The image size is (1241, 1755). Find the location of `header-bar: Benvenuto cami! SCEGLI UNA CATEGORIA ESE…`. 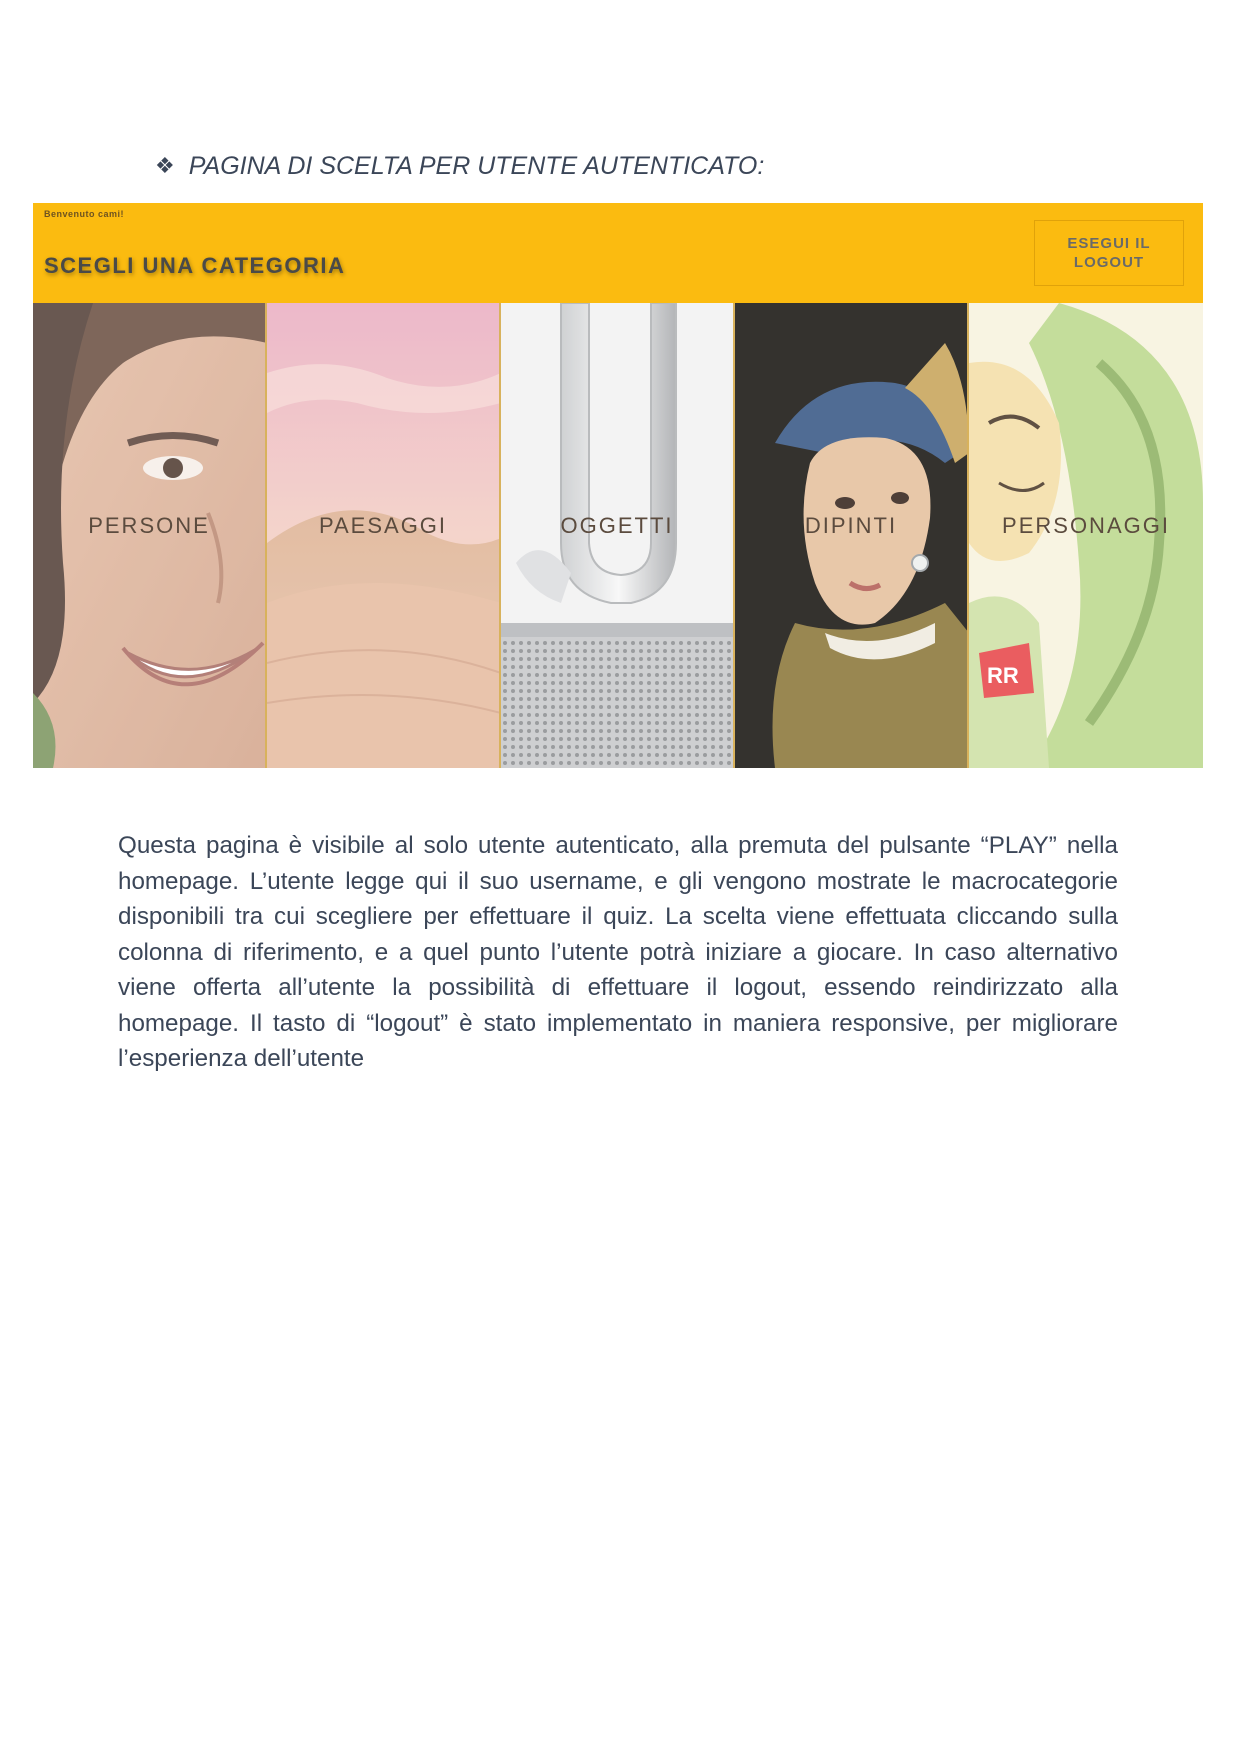

header-bar: Benvenuto cami! SCEGLI UNA CATEGORIA ESE… is located at coordinates (618, 253).